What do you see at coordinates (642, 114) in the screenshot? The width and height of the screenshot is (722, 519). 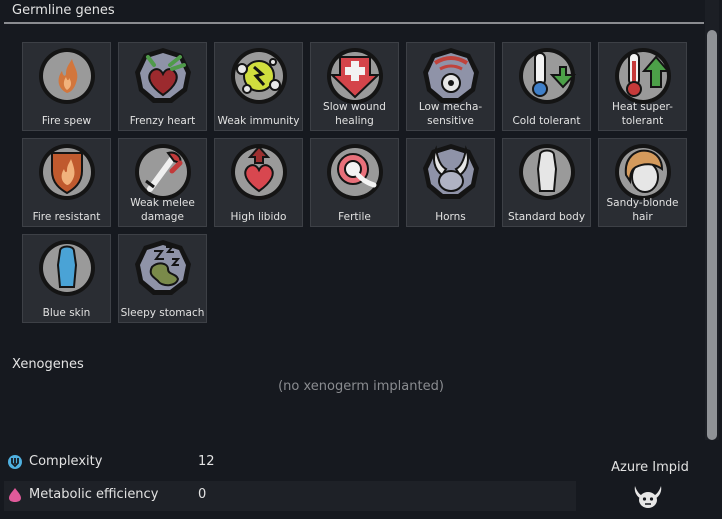 I see `gene-label: Heat super-tolerant` at bounding box center [642, 114].